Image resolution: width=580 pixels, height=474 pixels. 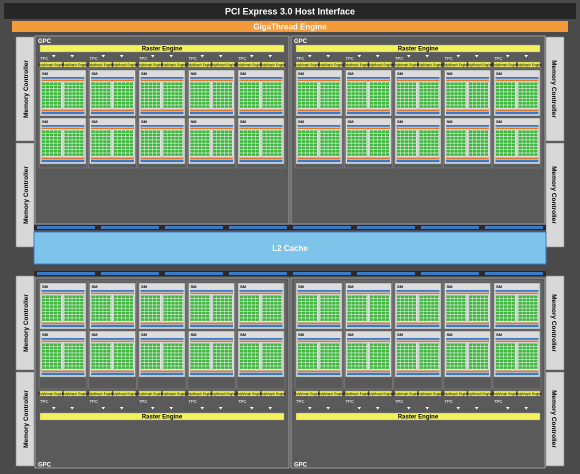 What do you see at coordinates (66, 273) in the screenshot?
I see `crossbar-segment` at bounding box center [66, 273].